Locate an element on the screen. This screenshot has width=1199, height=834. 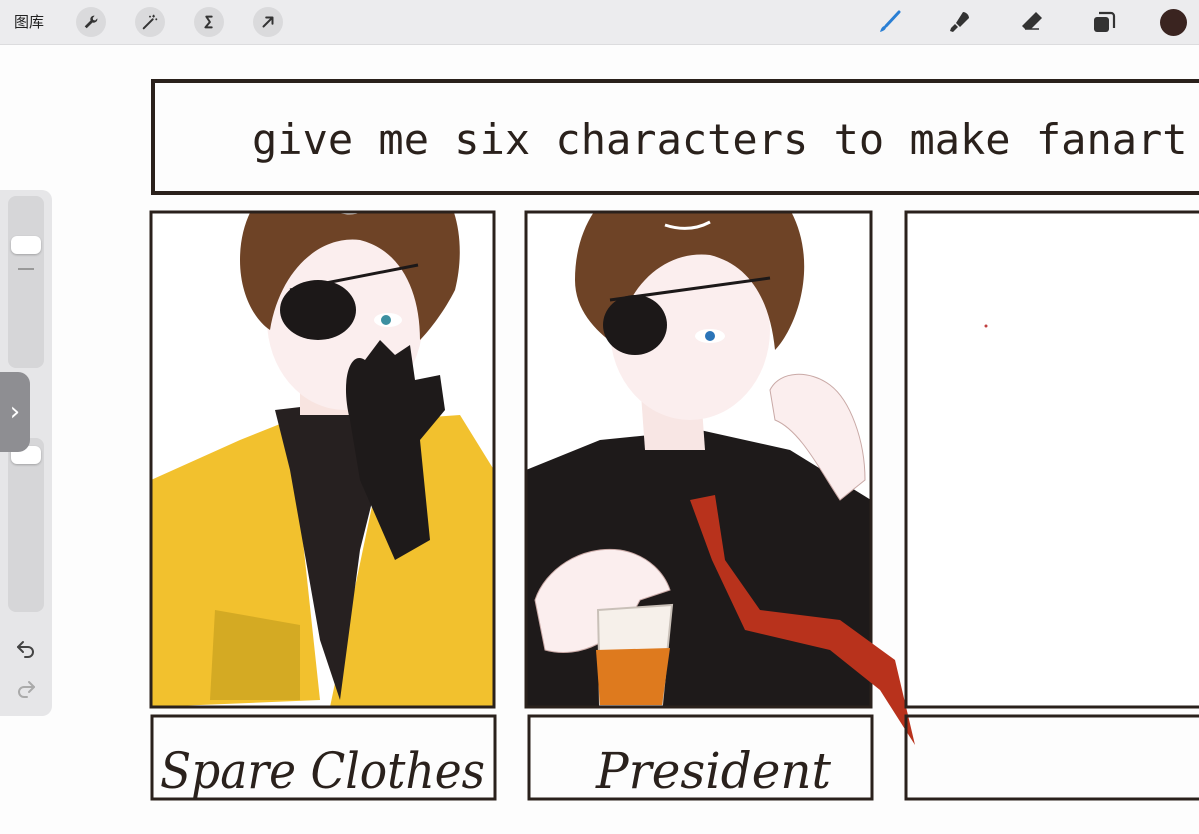
wrench-icon is located at coordinates (91, 22).